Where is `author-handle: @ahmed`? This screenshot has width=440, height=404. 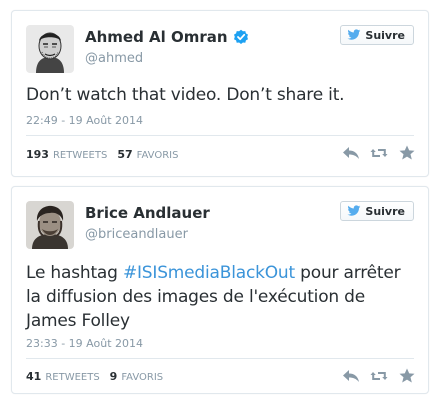
author-handle: @ahmed is located at coordinates (114, 58).